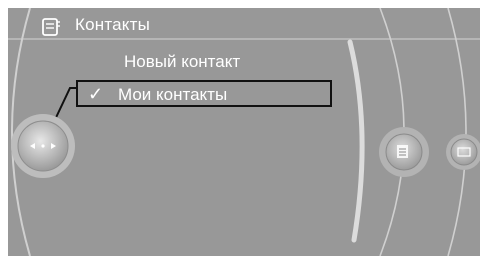 The width and height of the screenshot is (488, 263). Describe the element at coordinates (173, 94) in the screenshot. I see `menu-item-label: Мои контакты` at that location.